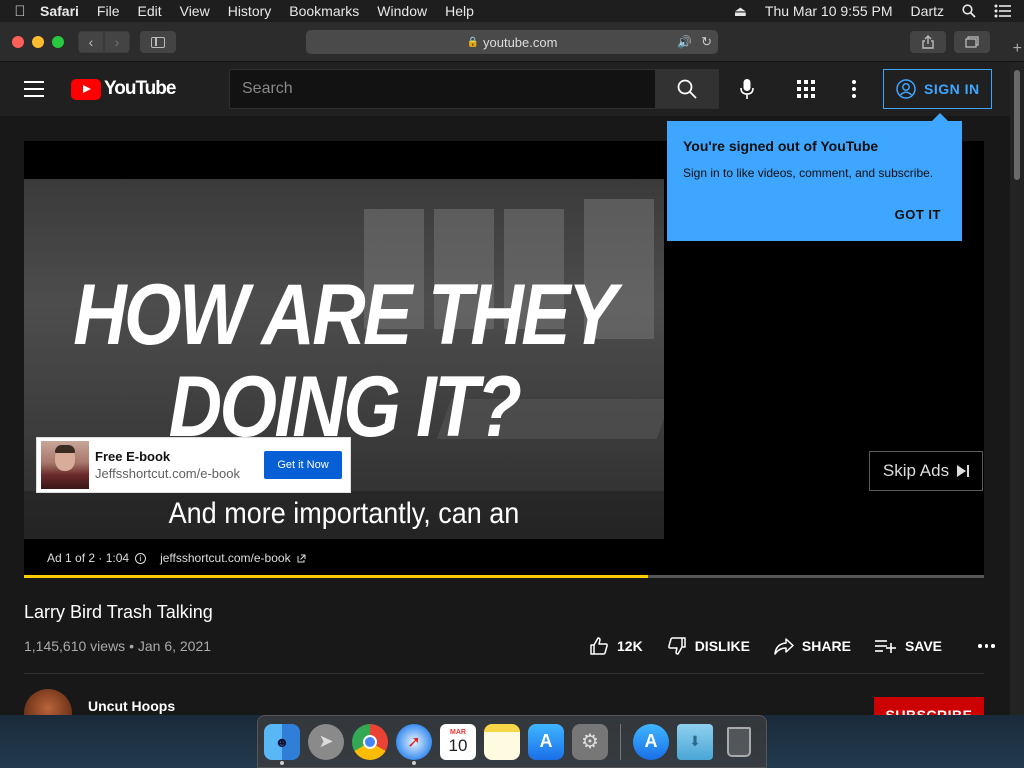 The image size is (1024, 768). I want to click on youtube-logo: YouTube, so click(123, 89).